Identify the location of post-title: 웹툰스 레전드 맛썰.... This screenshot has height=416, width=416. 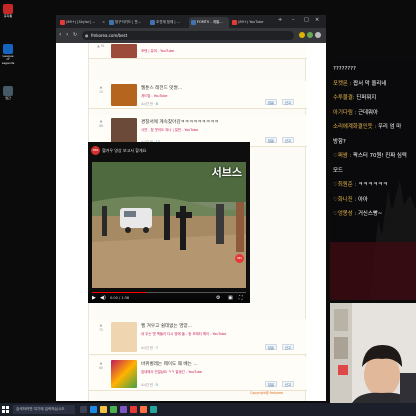
(161, 88).